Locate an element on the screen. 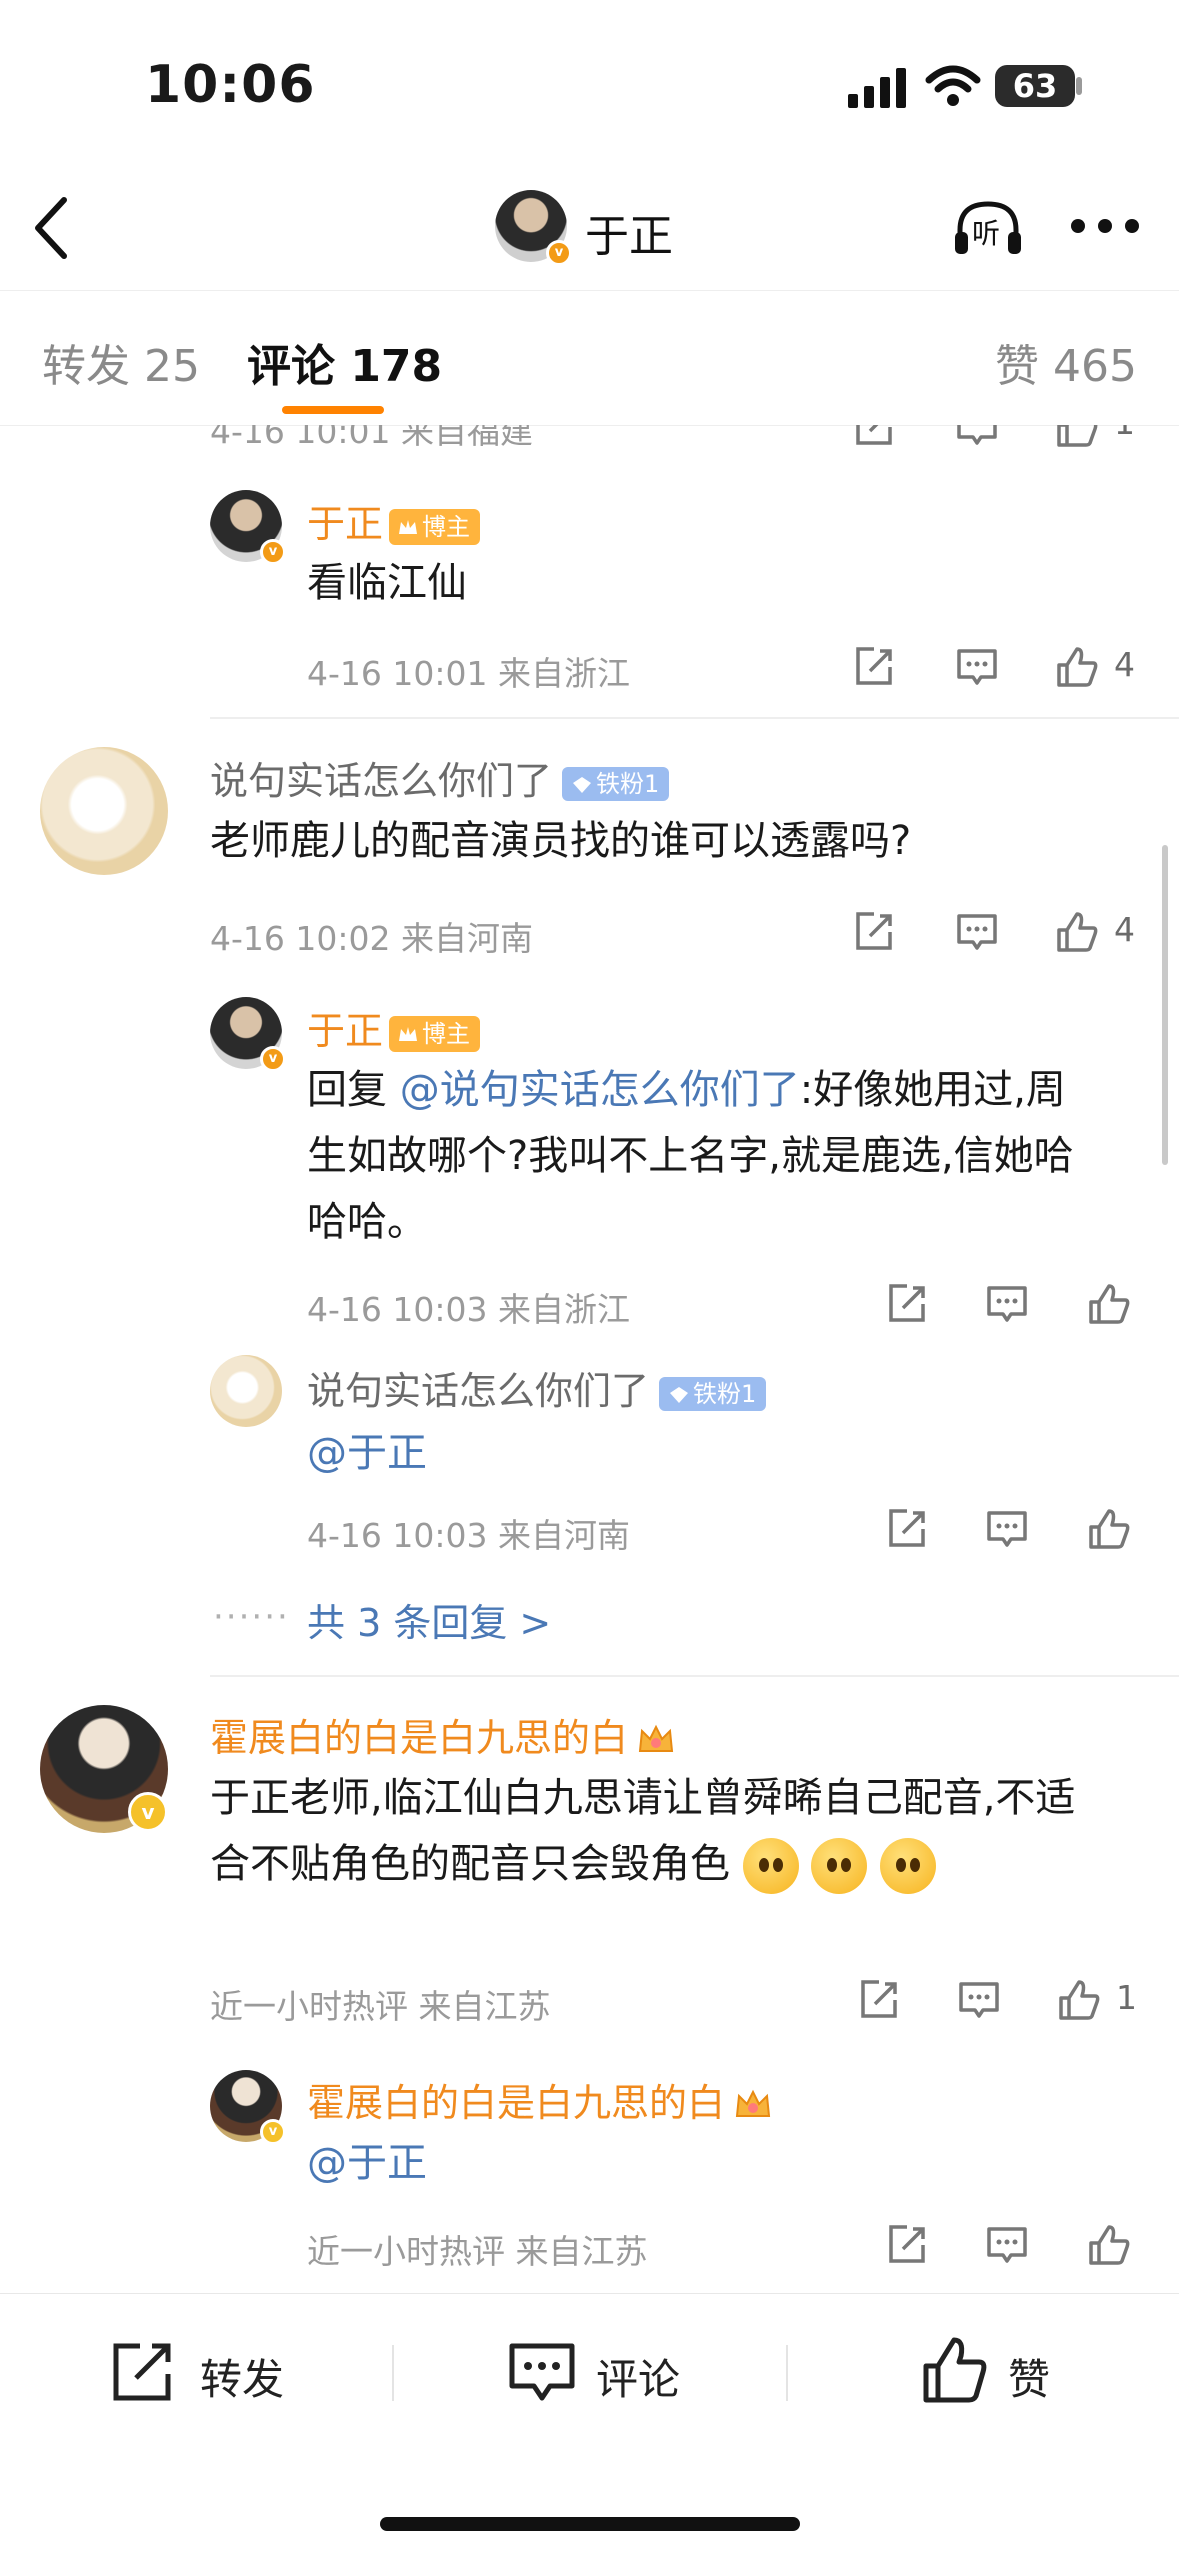 This screenshot has height=2557, width=1179. repost-label: 转发 is located at coordinates (242, 2379).